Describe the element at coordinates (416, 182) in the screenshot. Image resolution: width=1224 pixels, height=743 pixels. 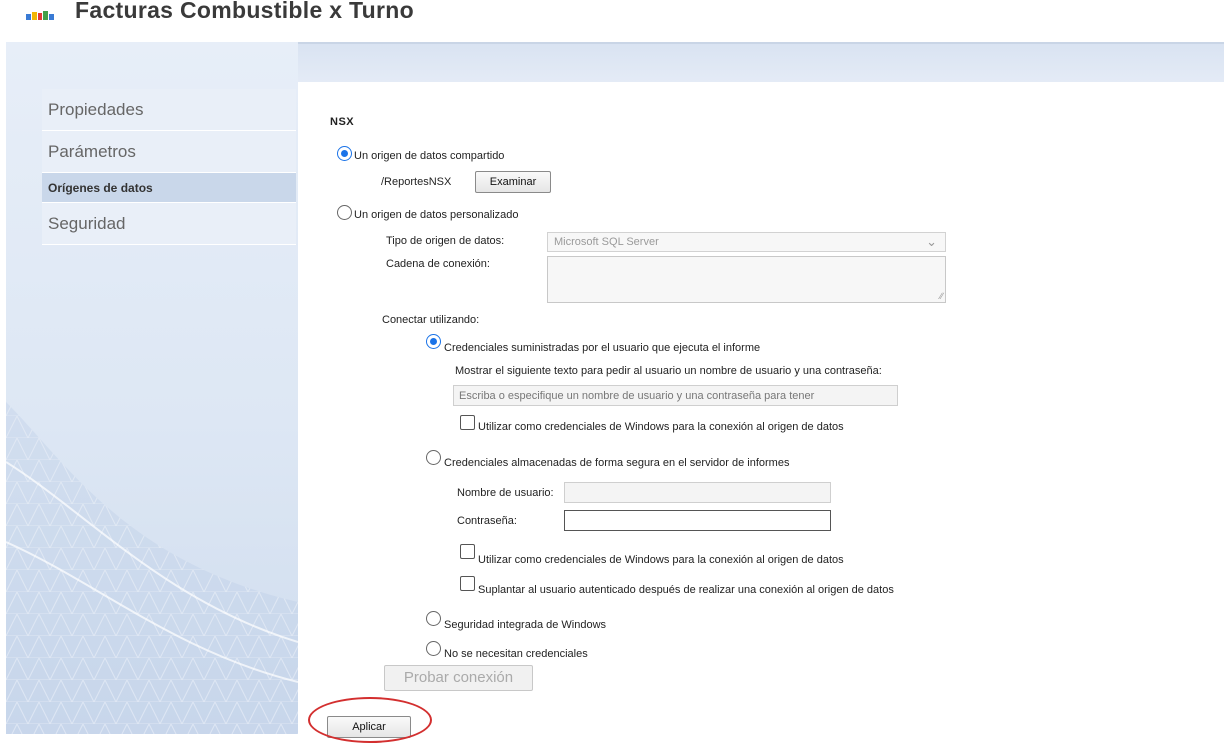
I see `shared-datasource-path: /ReportesNSX` at that location.